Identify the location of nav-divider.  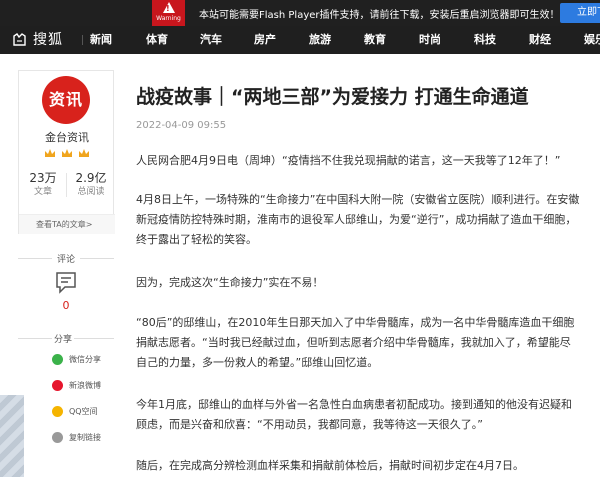
(82, 40).